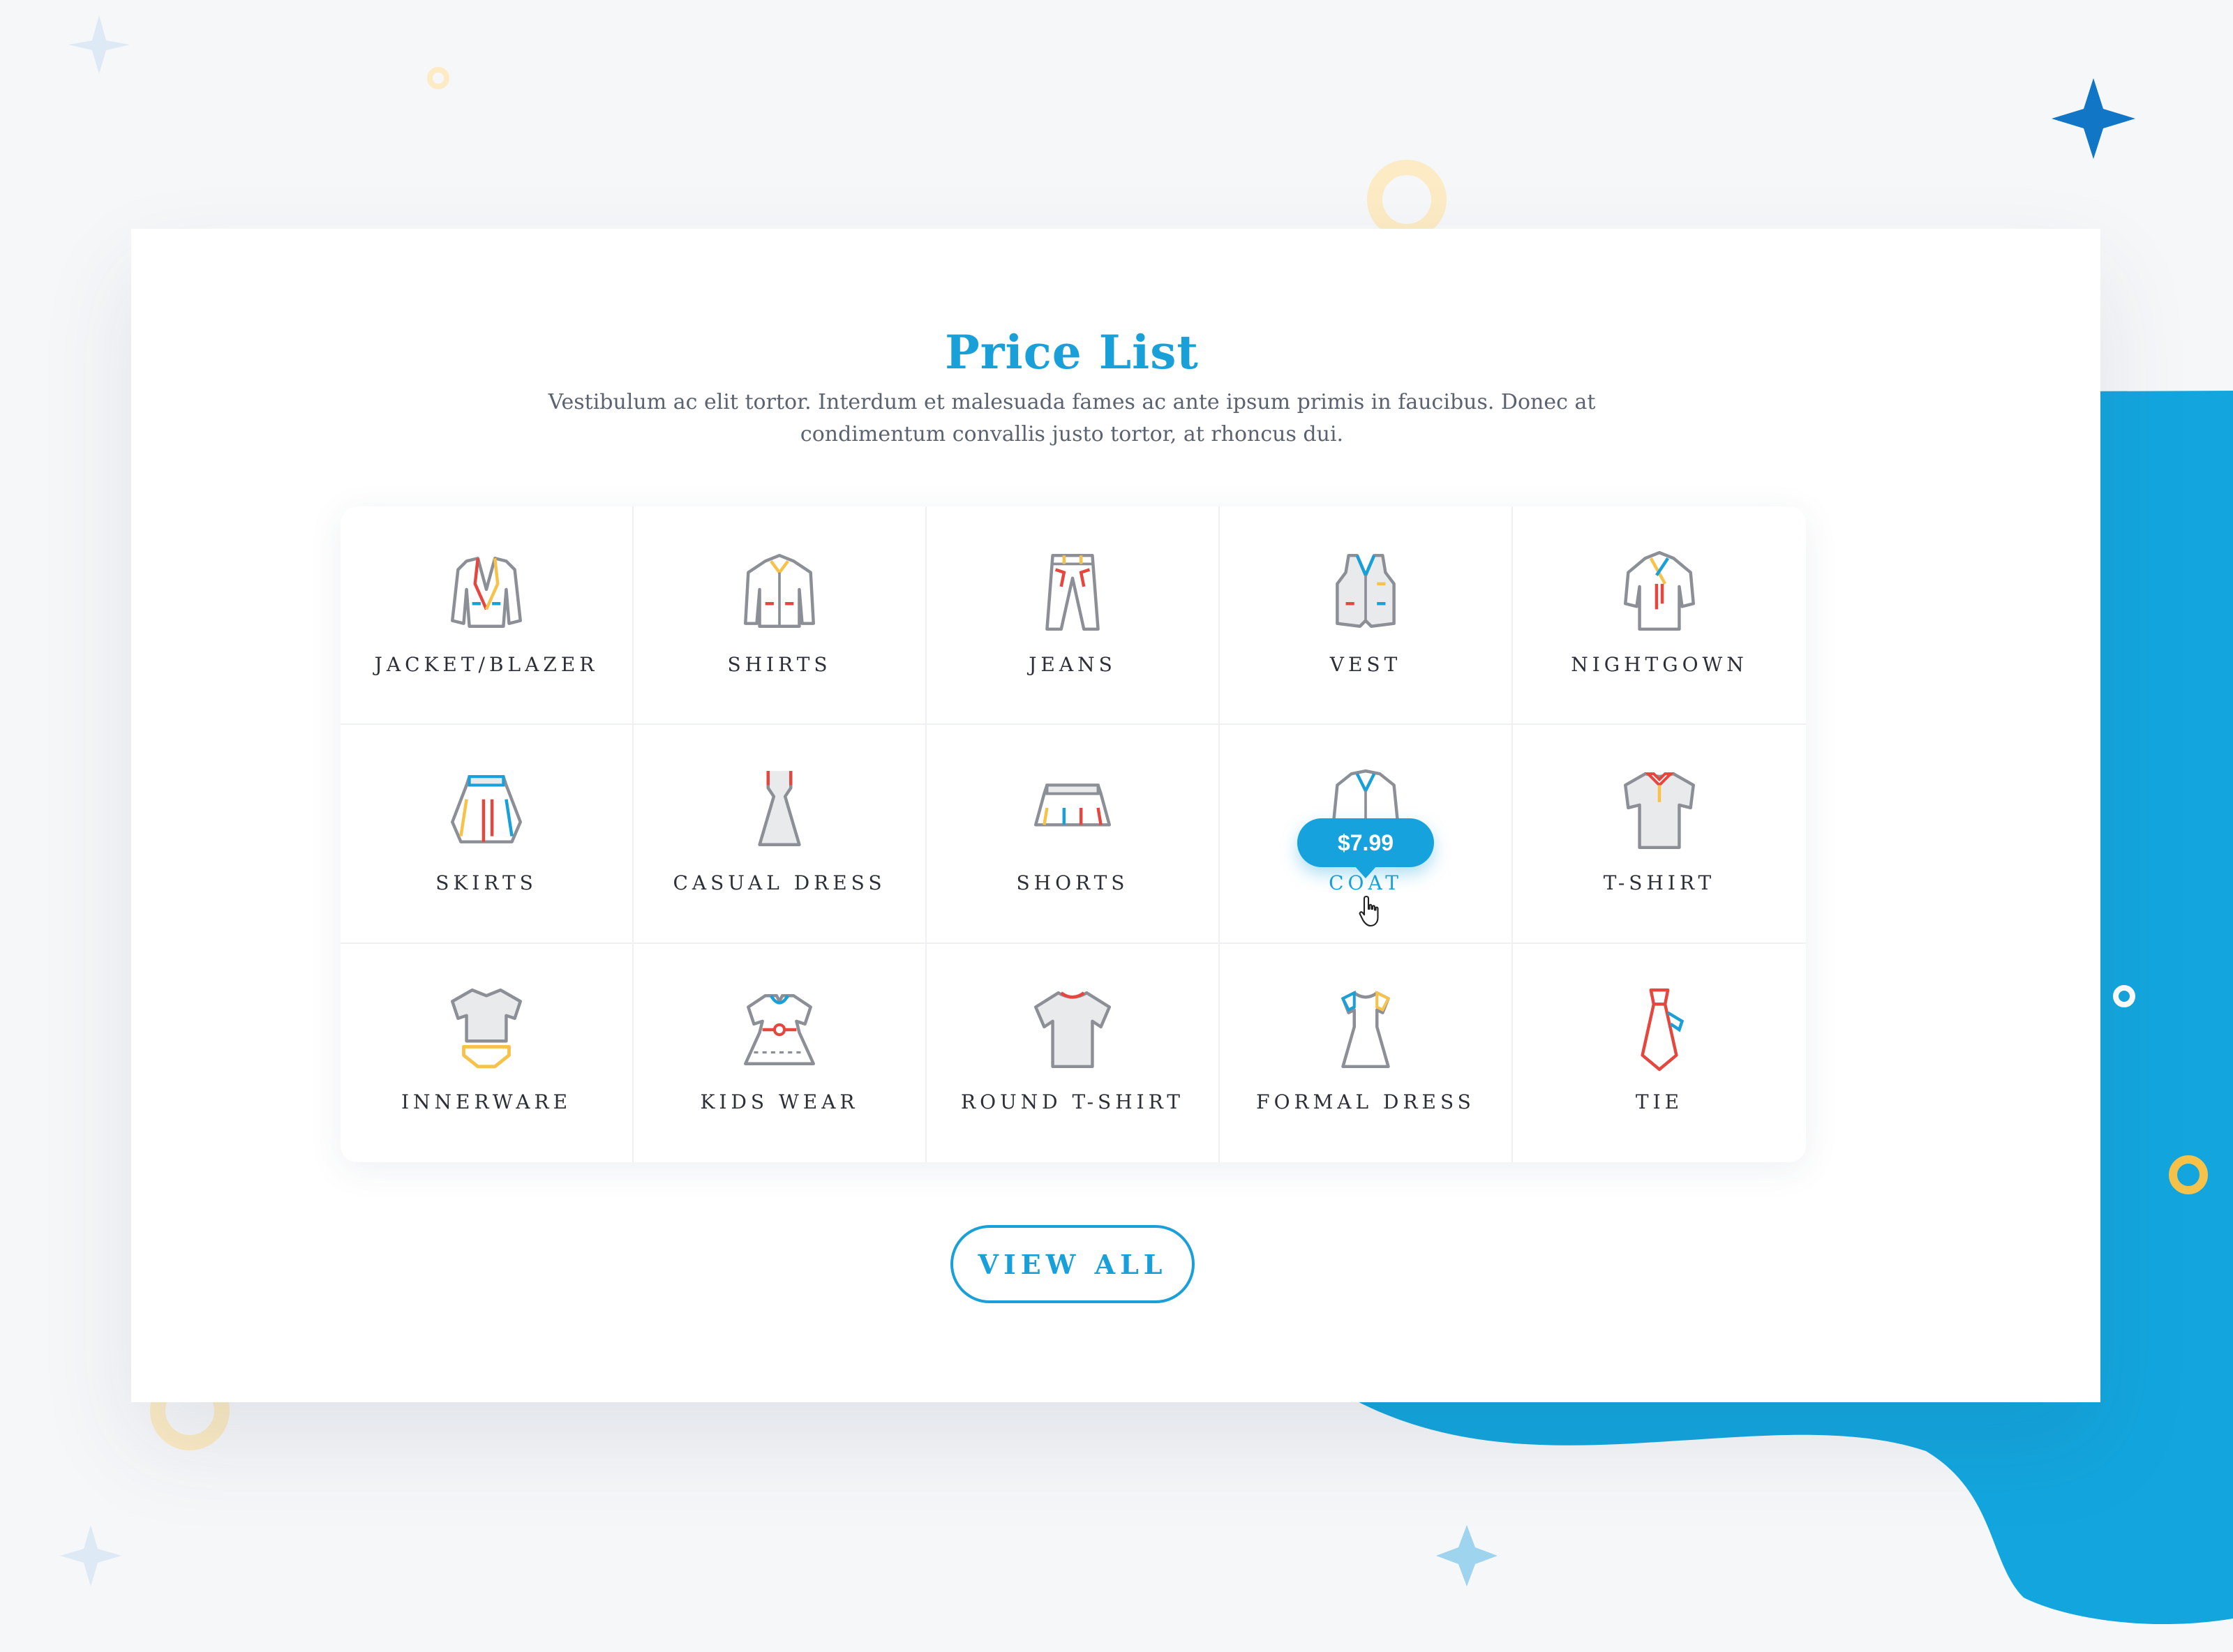  What do you see at coordinates (1659, 592) in the screenshot?
I see `nightgown-icon` at bounding box center [1659, 592].